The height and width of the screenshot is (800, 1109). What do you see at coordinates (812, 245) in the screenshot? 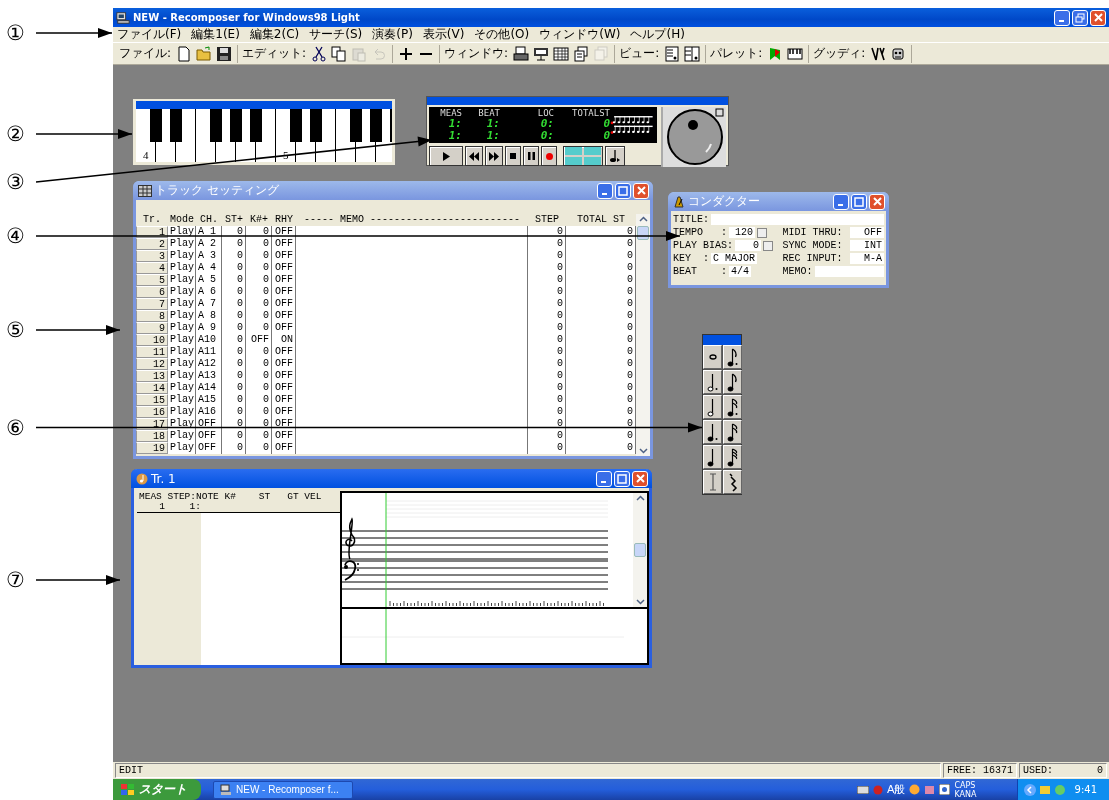
I see `field-label: SYNC MODE:` at bounding box center [812, 245].